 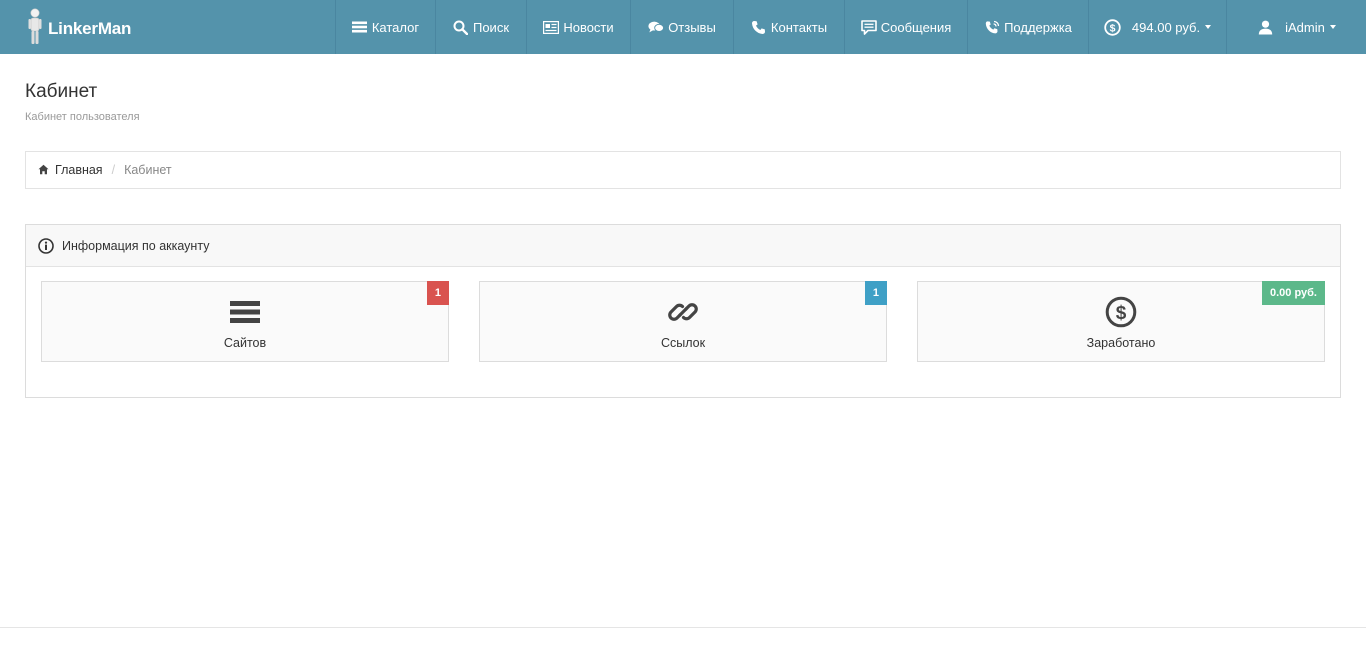 I want to click on links-tile: 1 Ссылок, so click(x=683, y=321).